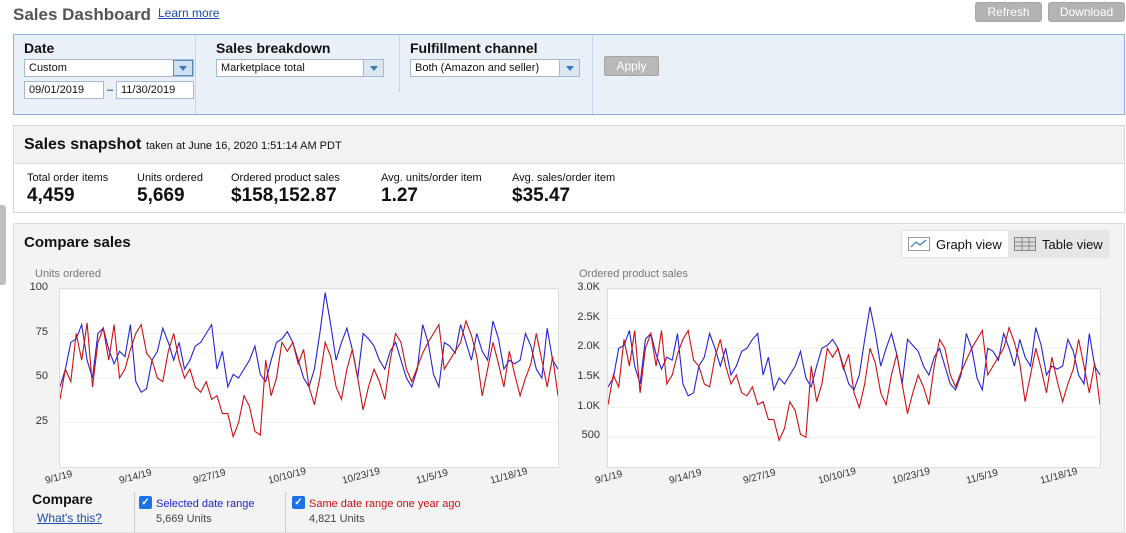 The width and height of the screenshot is (1126, 533). Describe the element at coordinates (284, 195) in the screenshot. I see `metric-value: $158,152.87` at that location.